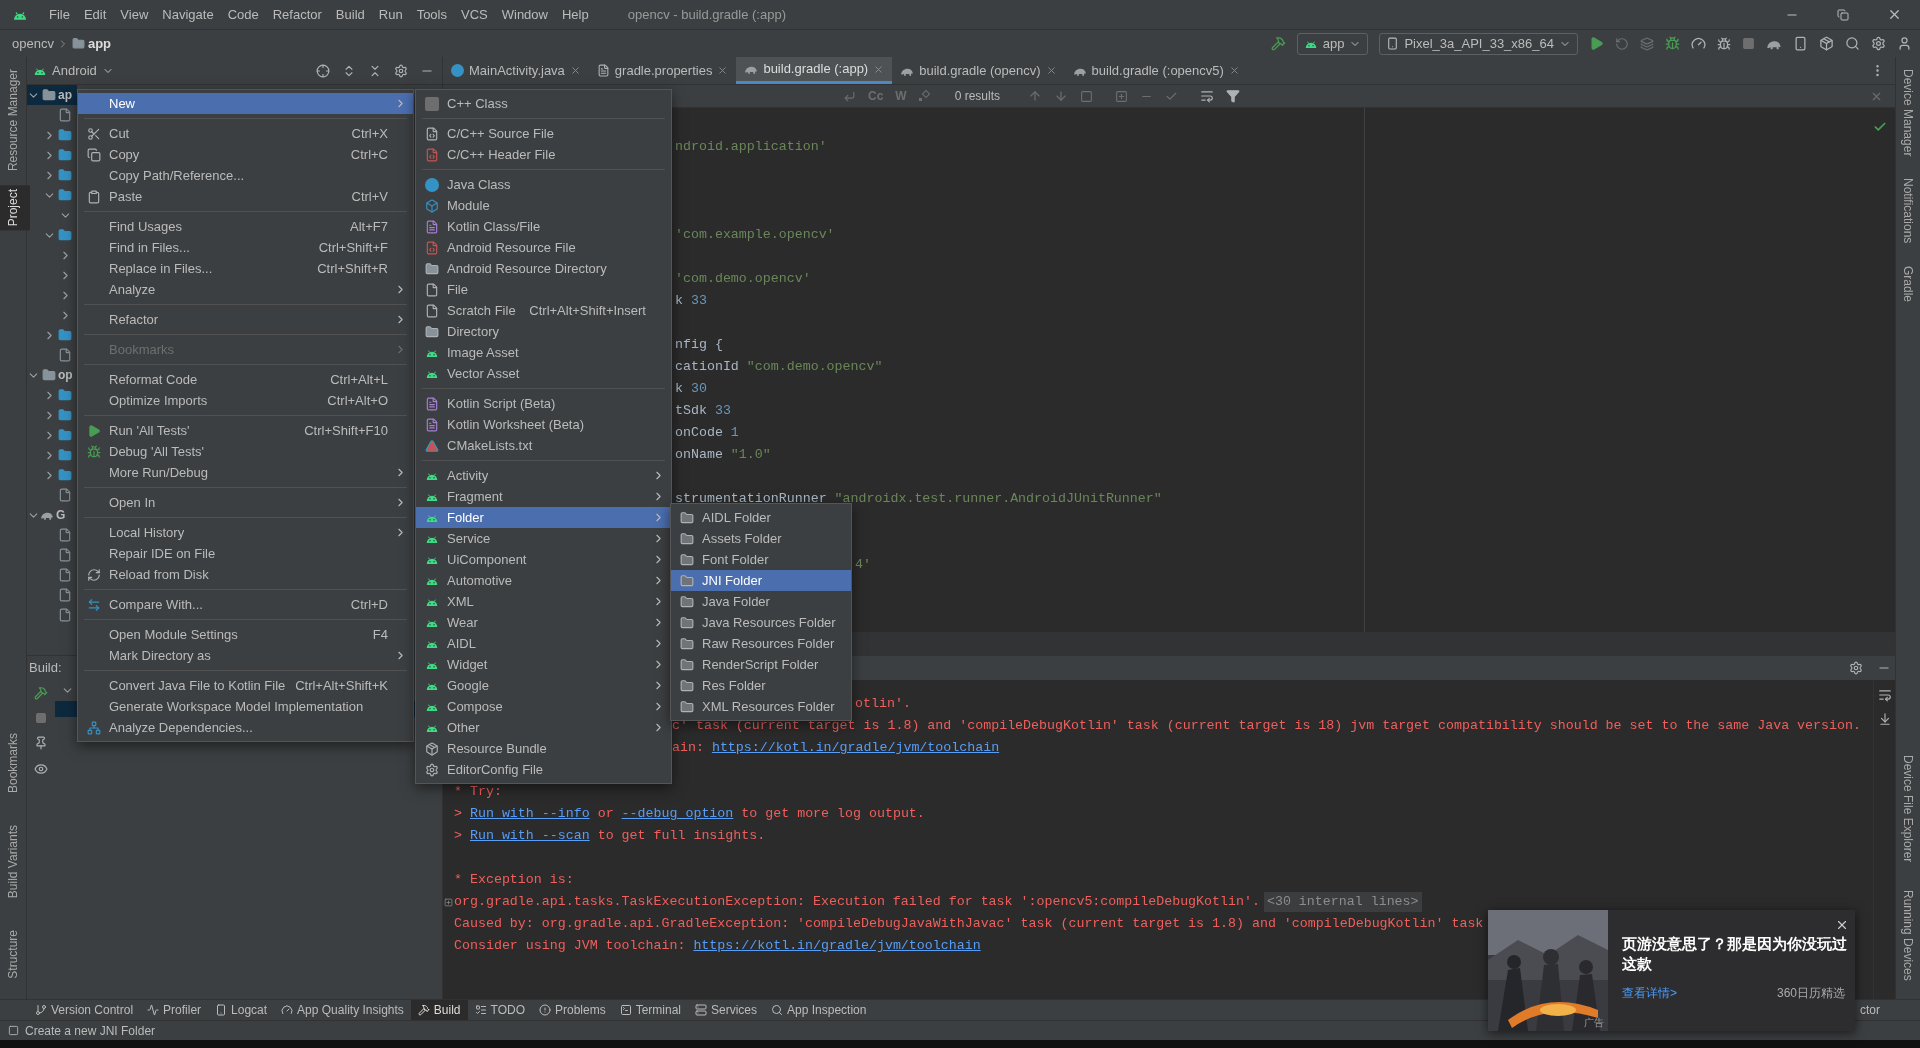 This screenshot has width=1920, height=1048. I want to click on filter-icon, so click(1233, 96).